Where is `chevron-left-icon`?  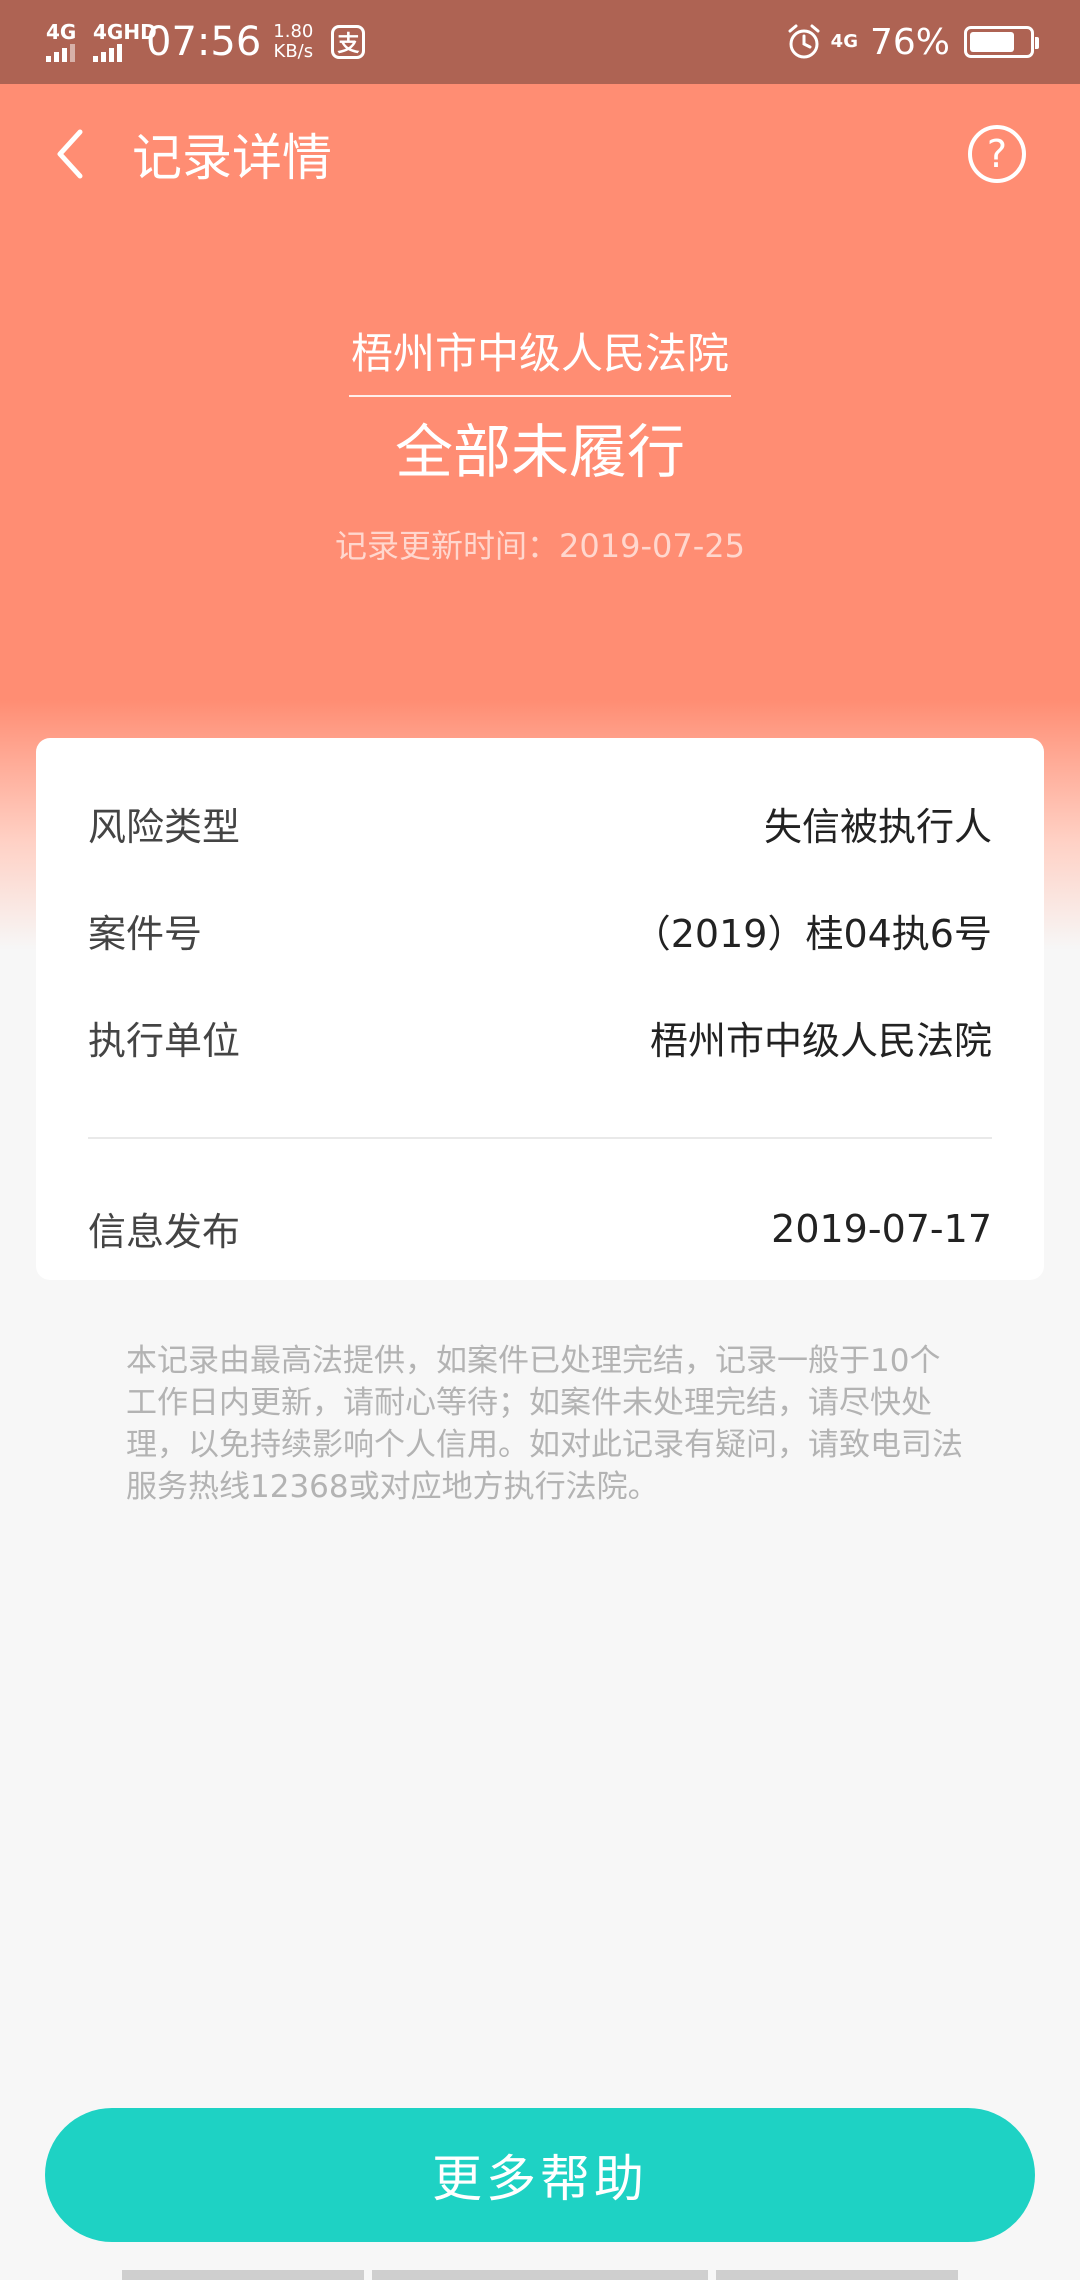 chevron-left-icon is located at coordinates (70, 154).